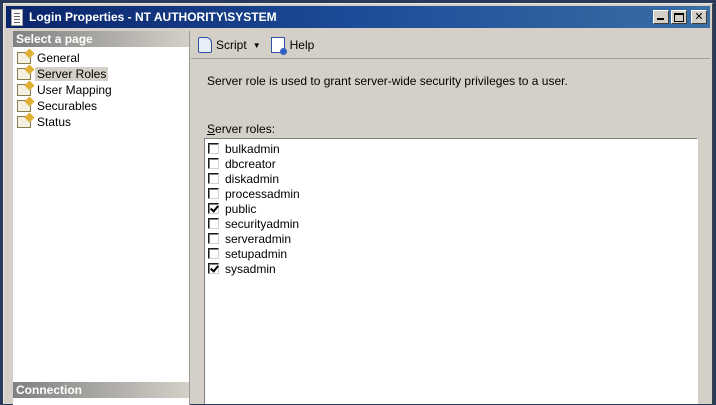  I want to click on role-name: dbcreator, so click(250, 163).